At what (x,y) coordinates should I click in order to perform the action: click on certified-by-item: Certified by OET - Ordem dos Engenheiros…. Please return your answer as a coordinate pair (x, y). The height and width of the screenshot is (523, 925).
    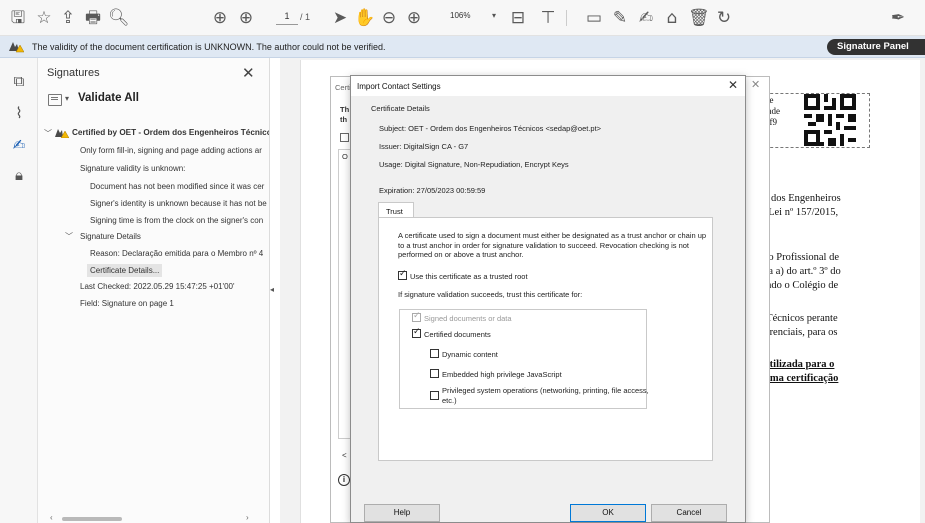
    Looking at the image, I should click on (170, 132).